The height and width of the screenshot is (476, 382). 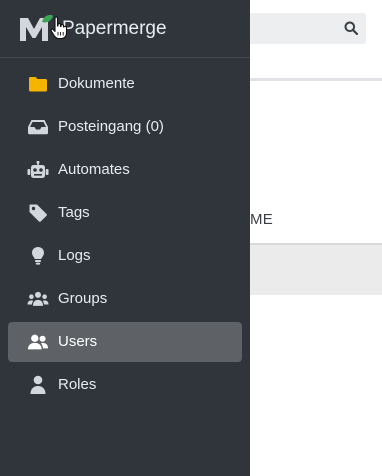 I want to click on sidebar-item-automates: Automates, so click(x=125, y=170).